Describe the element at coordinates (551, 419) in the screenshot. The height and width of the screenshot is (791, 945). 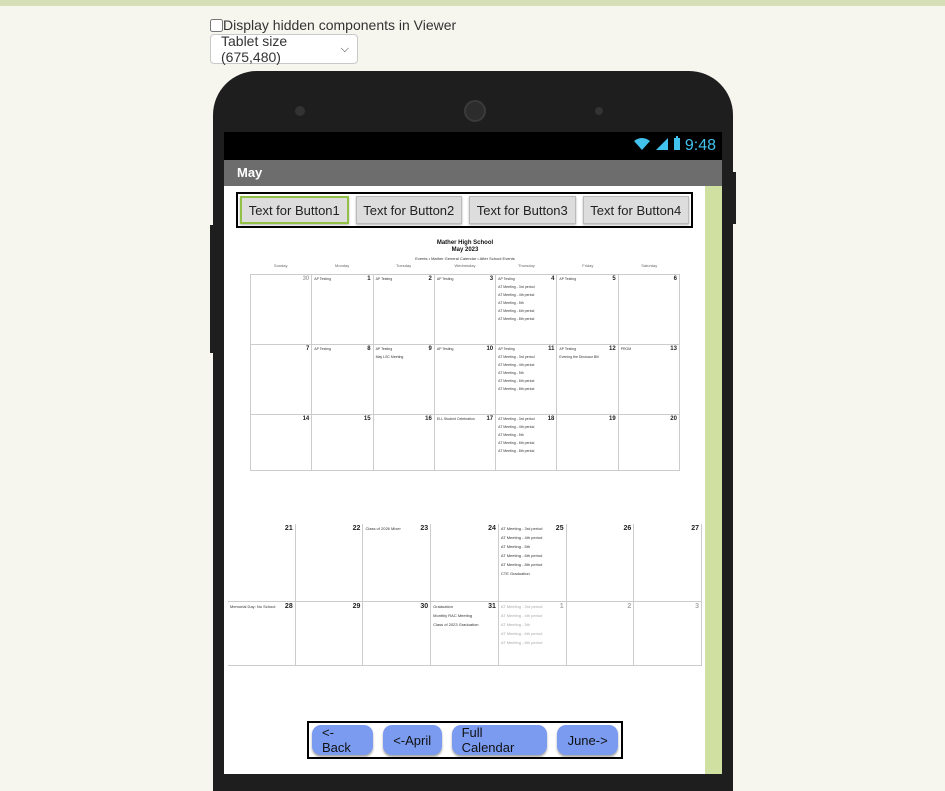
I see `calendar-day-number: 18` at that location.